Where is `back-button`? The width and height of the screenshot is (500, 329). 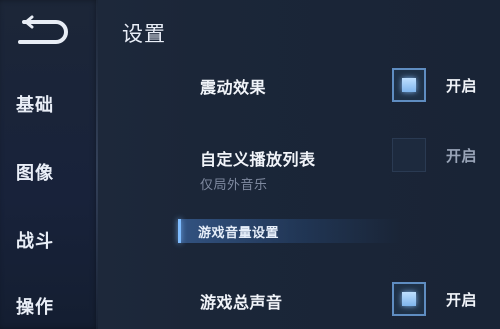
back-button is located at coordinates (40, 32).